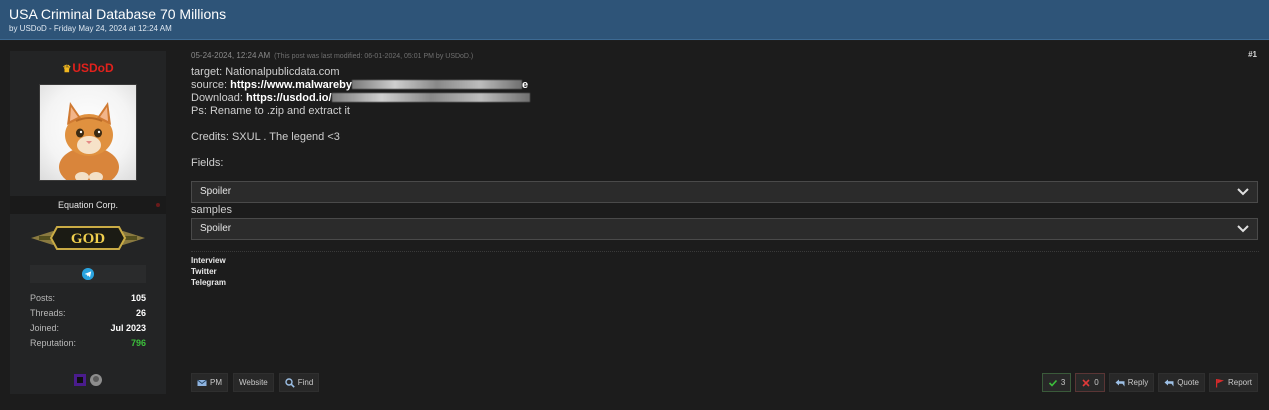 The image size is (1269, 410). I want to click on upvote-button: 3, so click(1056, 382).